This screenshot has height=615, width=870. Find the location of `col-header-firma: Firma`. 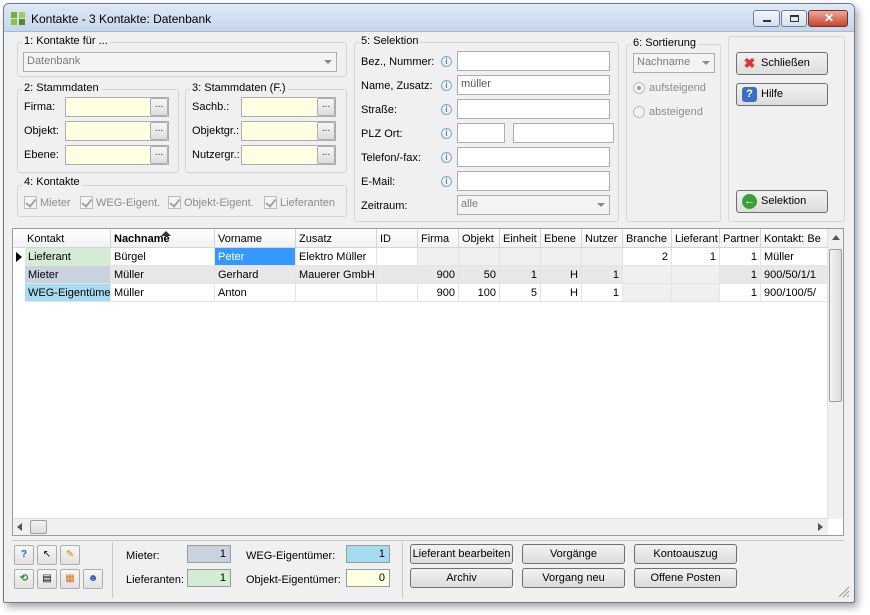

col-header-firma: Firma is located at coordinates (438, 238).